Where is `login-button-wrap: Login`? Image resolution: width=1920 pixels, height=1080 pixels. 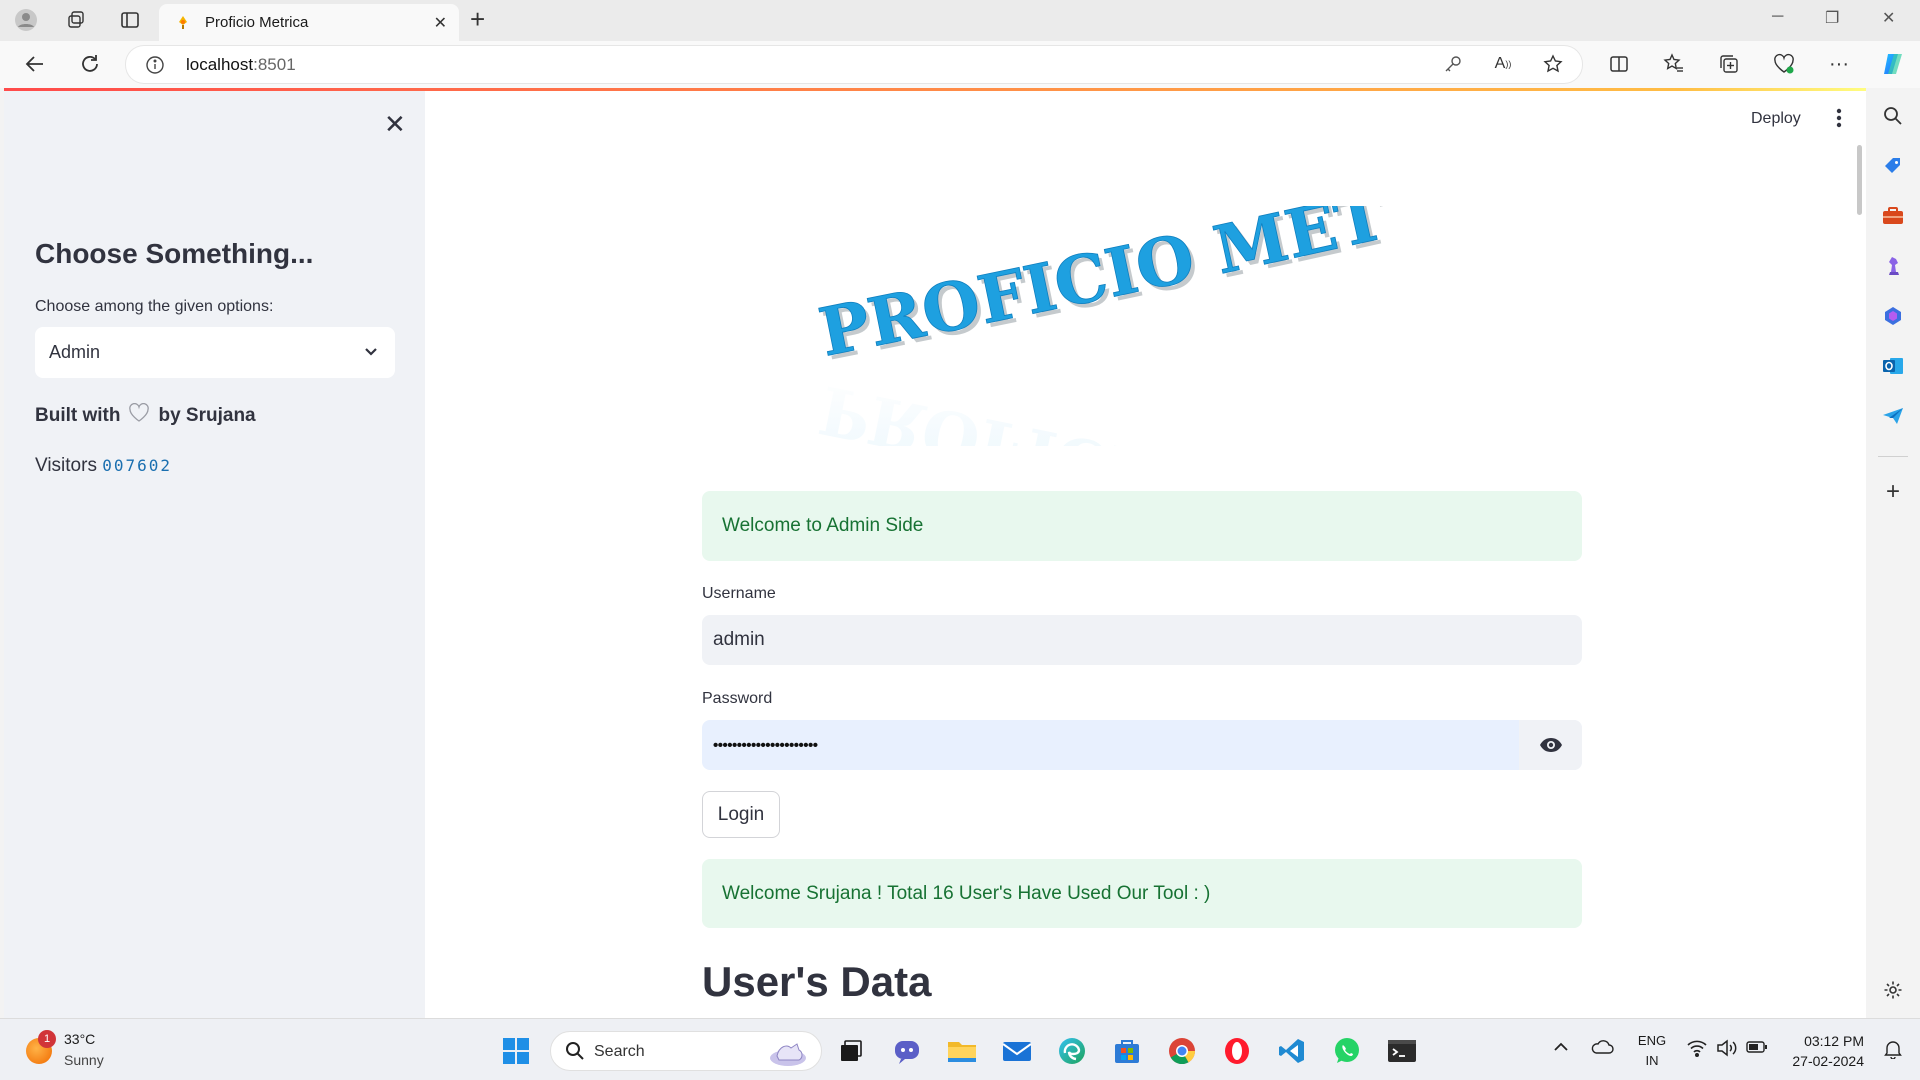
login-button-wrap: Login is located at coordinates (741, 814).